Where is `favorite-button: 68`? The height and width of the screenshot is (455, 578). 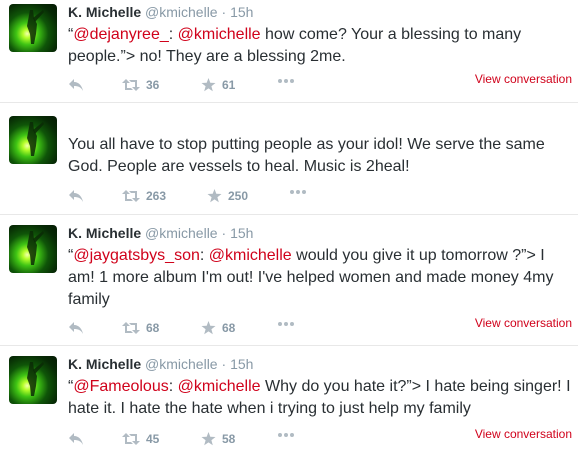 favorite-button: 68 is located at coordinates (218, 328).